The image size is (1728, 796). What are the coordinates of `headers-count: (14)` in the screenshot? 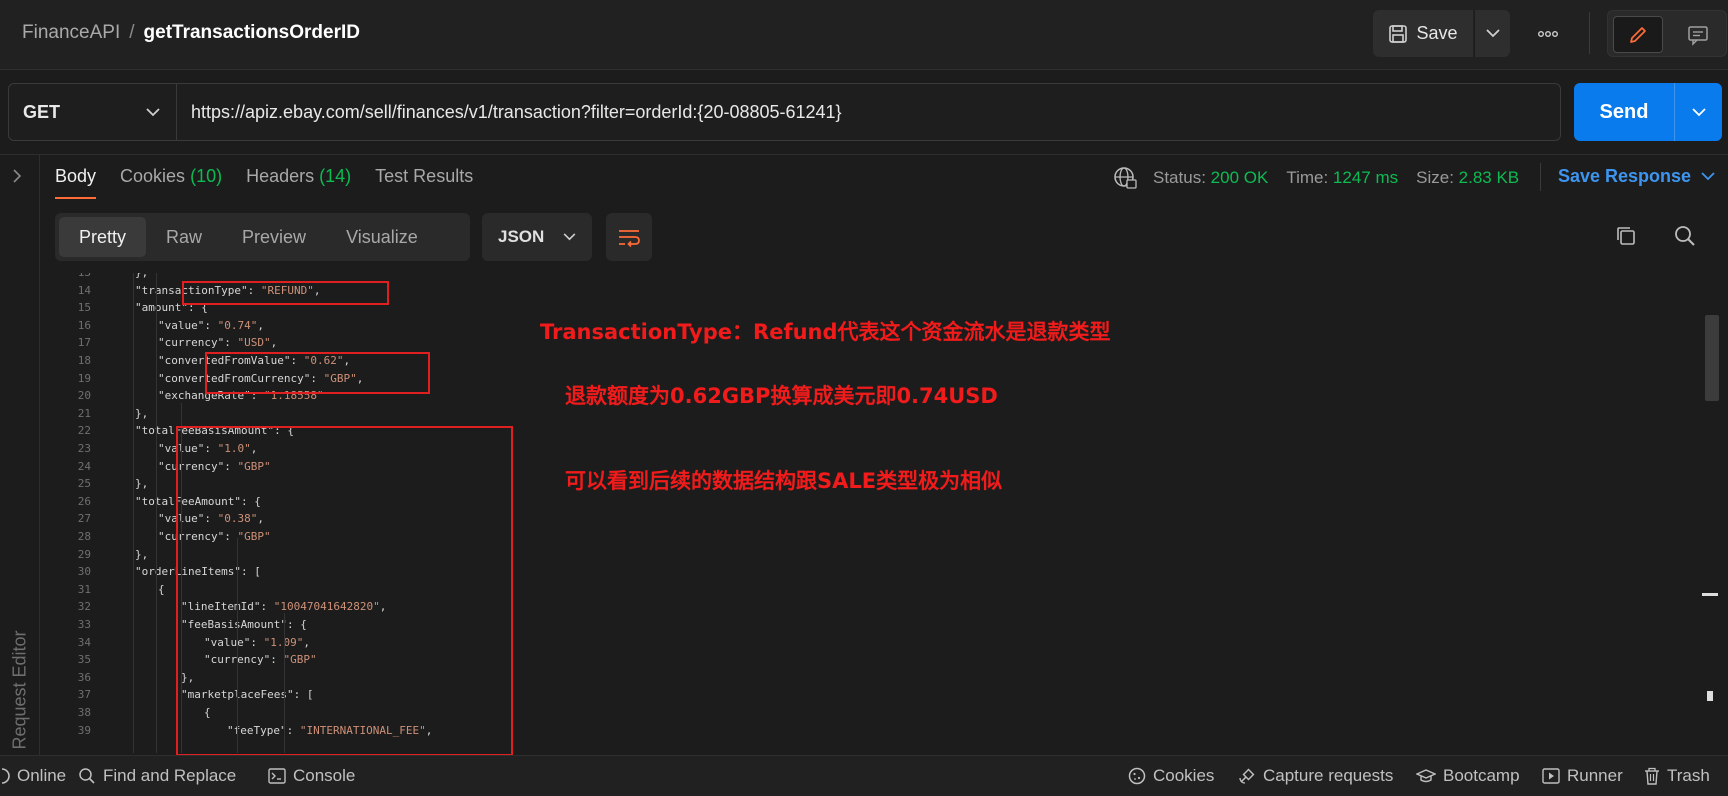 It's located at (335, 176).